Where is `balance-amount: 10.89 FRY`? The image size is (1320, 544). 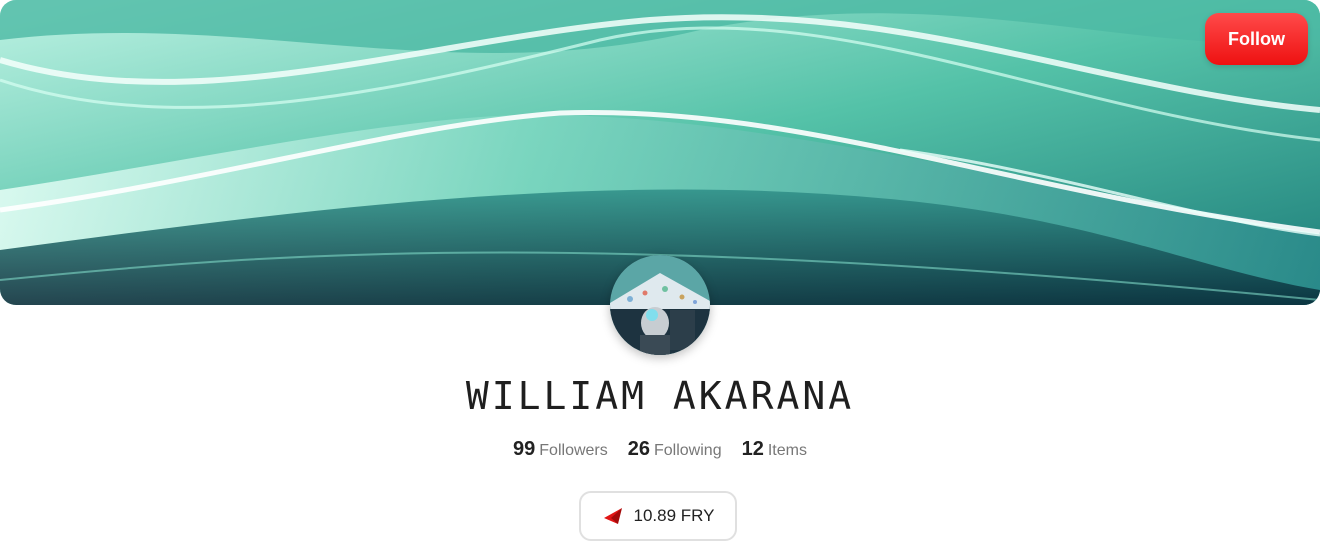 balance-amount: 10.89 FRY is located at coordinates (674, 515).